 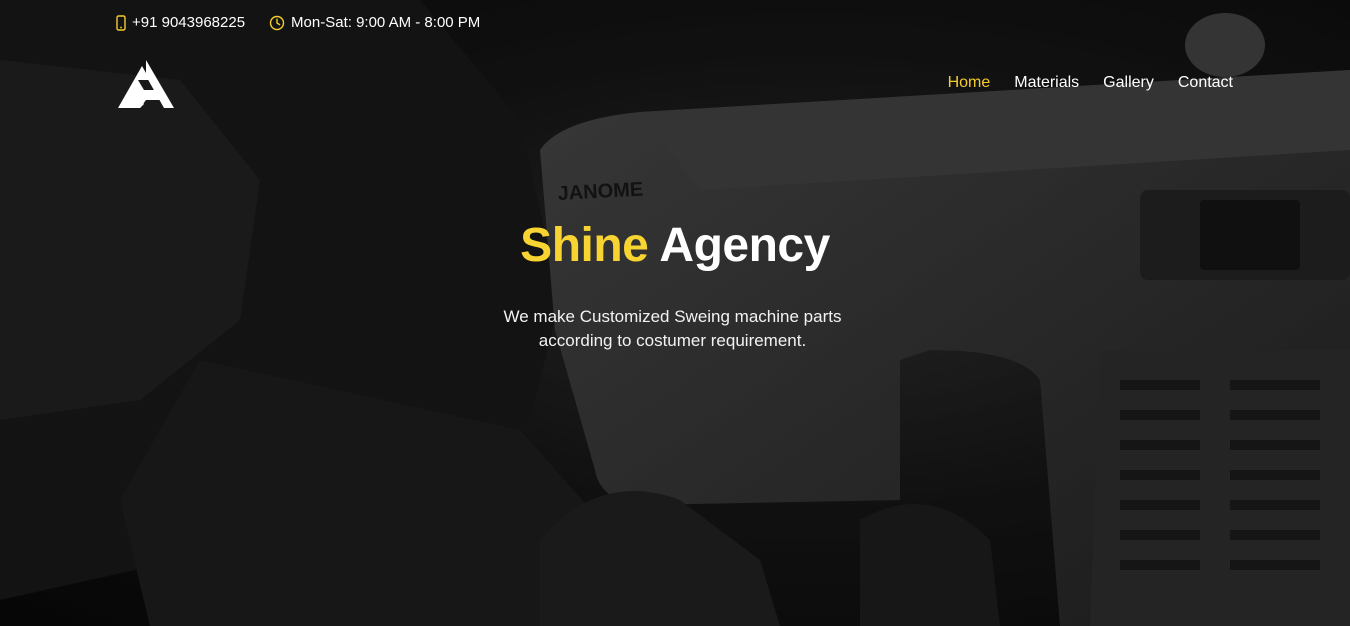 I want to click on brand-logo, so click(x=146, y=84).